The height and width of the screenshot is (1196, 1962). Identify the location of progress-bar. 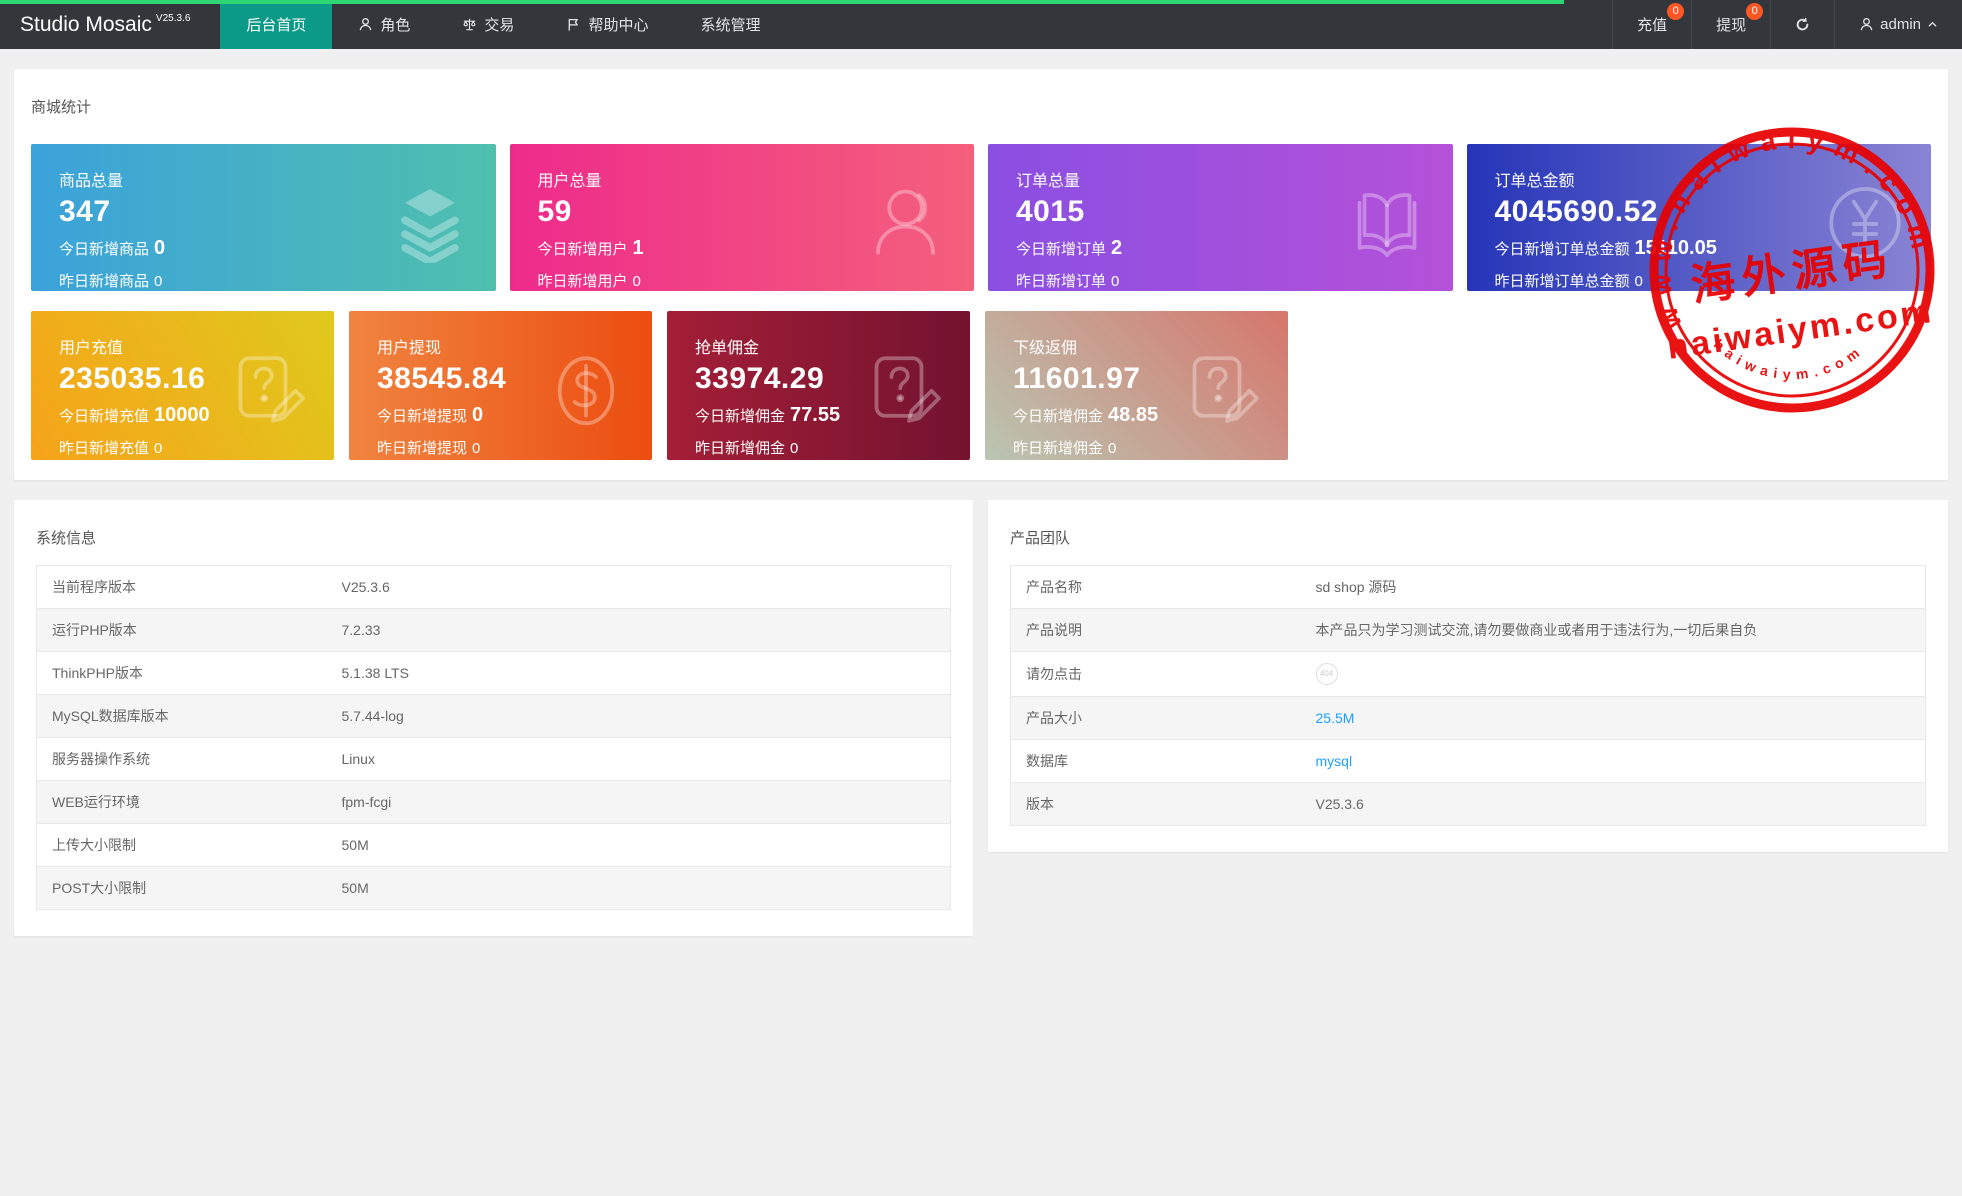
(782, 2).